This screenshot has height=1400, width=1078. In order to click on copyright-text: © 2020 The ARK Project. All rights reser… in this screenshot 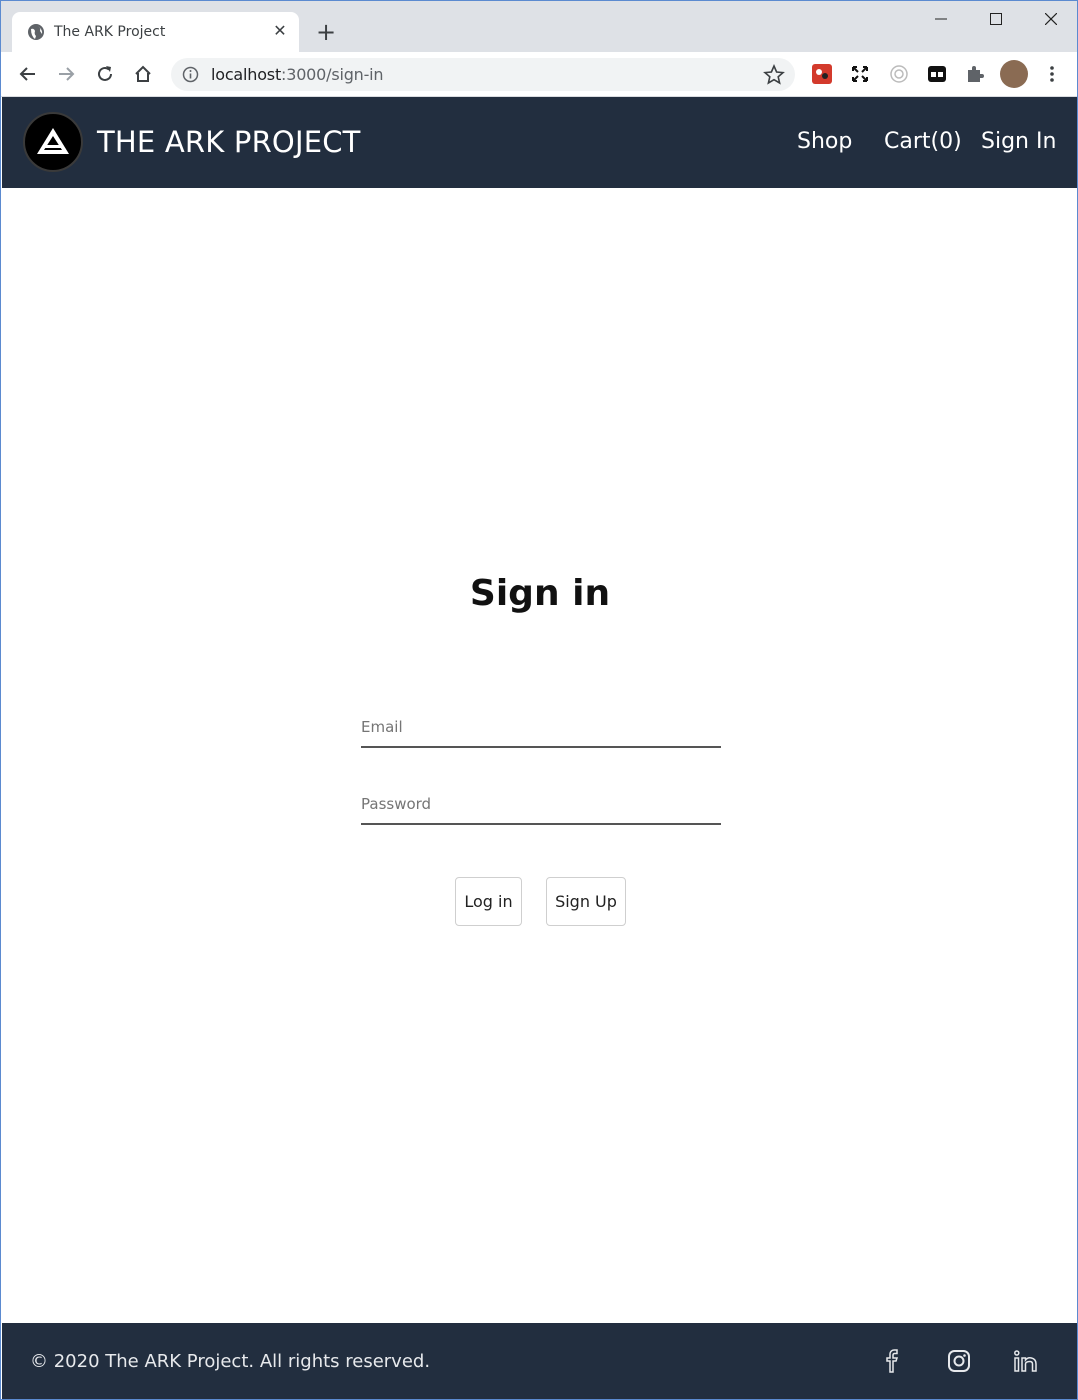, I will do `click(230, 1361)`.